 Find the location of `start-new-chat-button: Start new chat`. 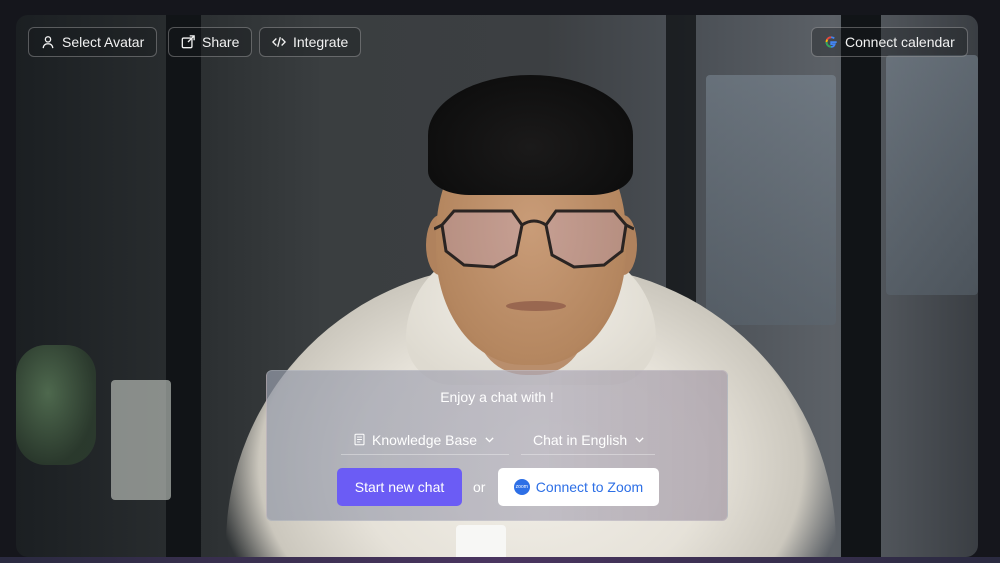

start-new-chat-button: Start new chat is located at coordinates (399, 487).